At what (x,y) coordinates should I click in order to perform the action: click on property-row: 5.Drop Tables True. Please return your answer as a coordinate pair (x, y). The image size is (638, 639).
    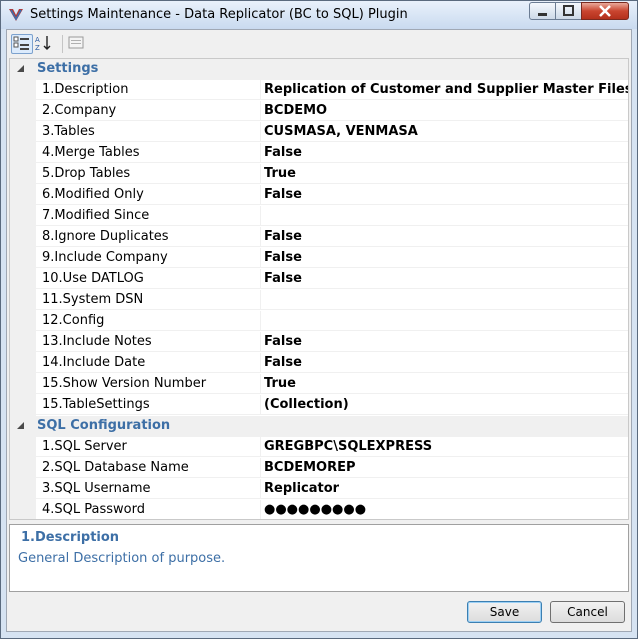
    Looking at the image, I should click on (319, 174).